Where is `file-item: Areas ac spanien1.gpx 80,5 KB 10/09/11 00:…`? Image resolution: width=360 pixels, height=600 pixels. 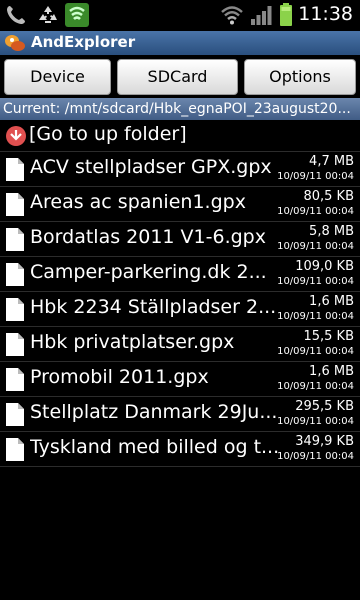 file-item: Areas ac spanien1.gpx 80,5 KB 10/09/11 00:… is located at coordinates (180, 204).